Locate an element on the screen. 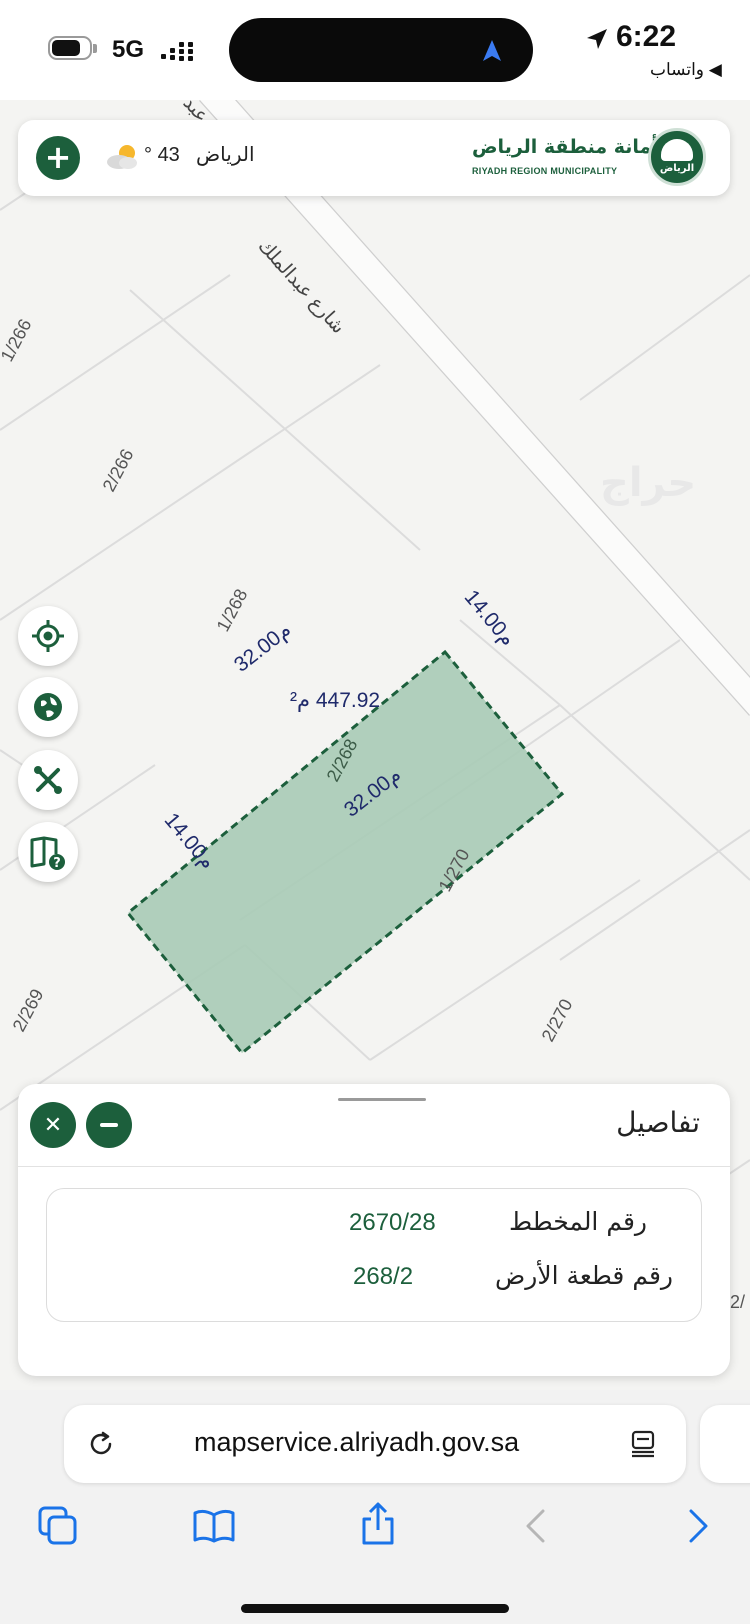 This screenshot has width=750, height=1624. tabs-icon is located at coordinates (58, 1526).